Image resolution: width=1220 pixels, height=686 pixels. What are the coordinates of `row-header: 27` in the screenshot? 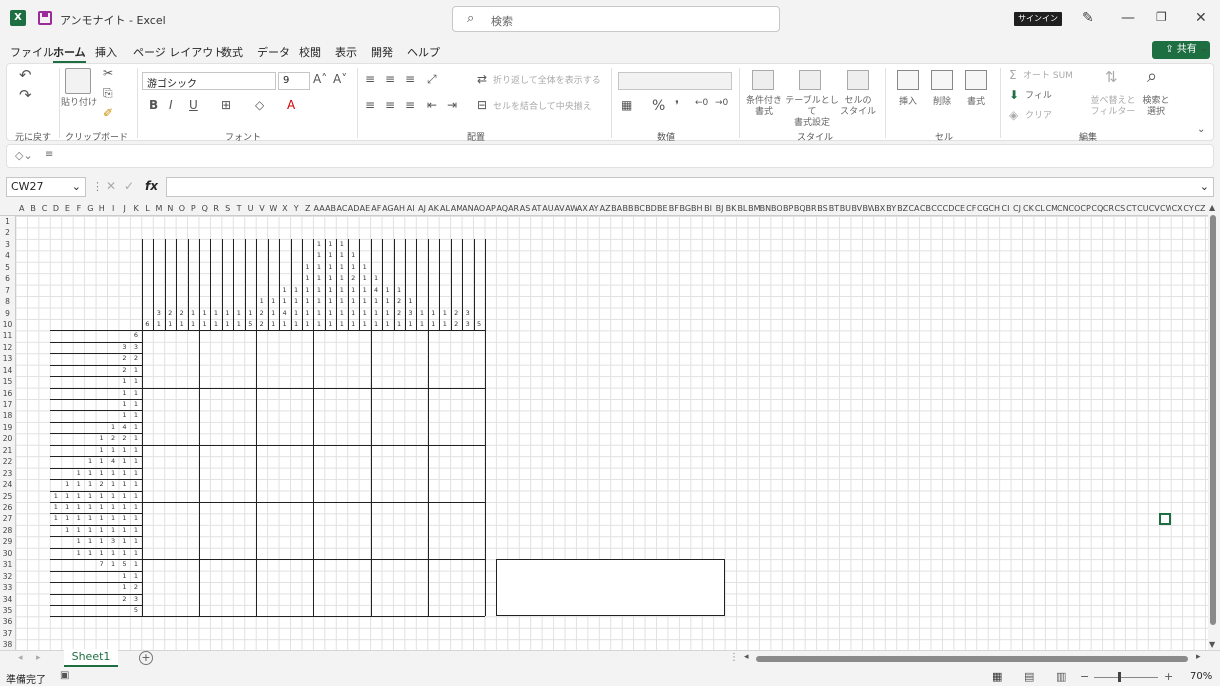 It's located at (7, 518).